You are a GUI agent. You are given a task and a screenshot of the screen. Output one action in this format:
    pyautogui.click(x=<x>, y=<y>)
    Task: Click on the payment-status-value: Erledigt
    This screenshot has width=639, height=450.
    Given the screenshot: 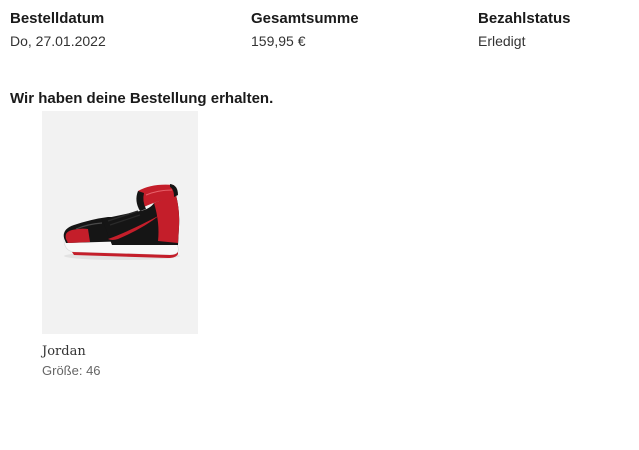 What is the action you would take?
    pyautogui.click(x=502, y=41)
    